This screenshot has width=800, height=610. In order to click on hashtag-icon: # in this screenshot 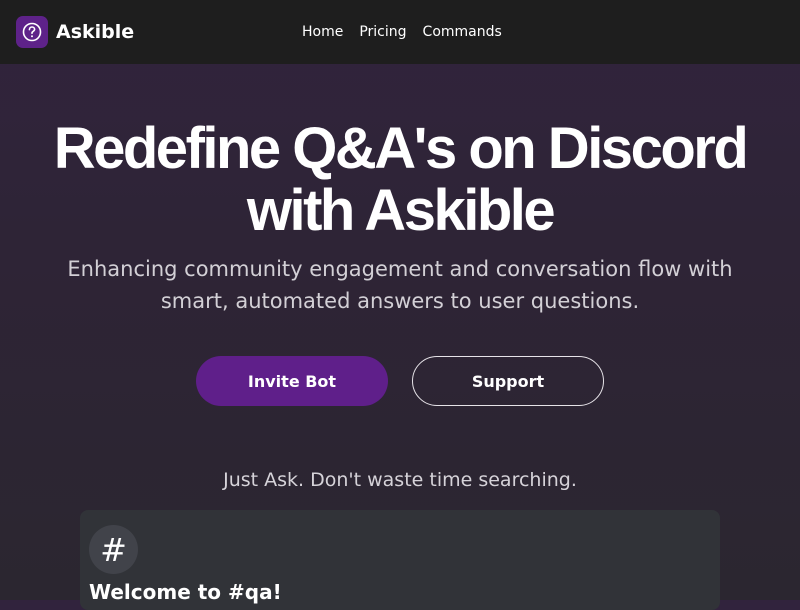, I will do `click(113, 549)`.